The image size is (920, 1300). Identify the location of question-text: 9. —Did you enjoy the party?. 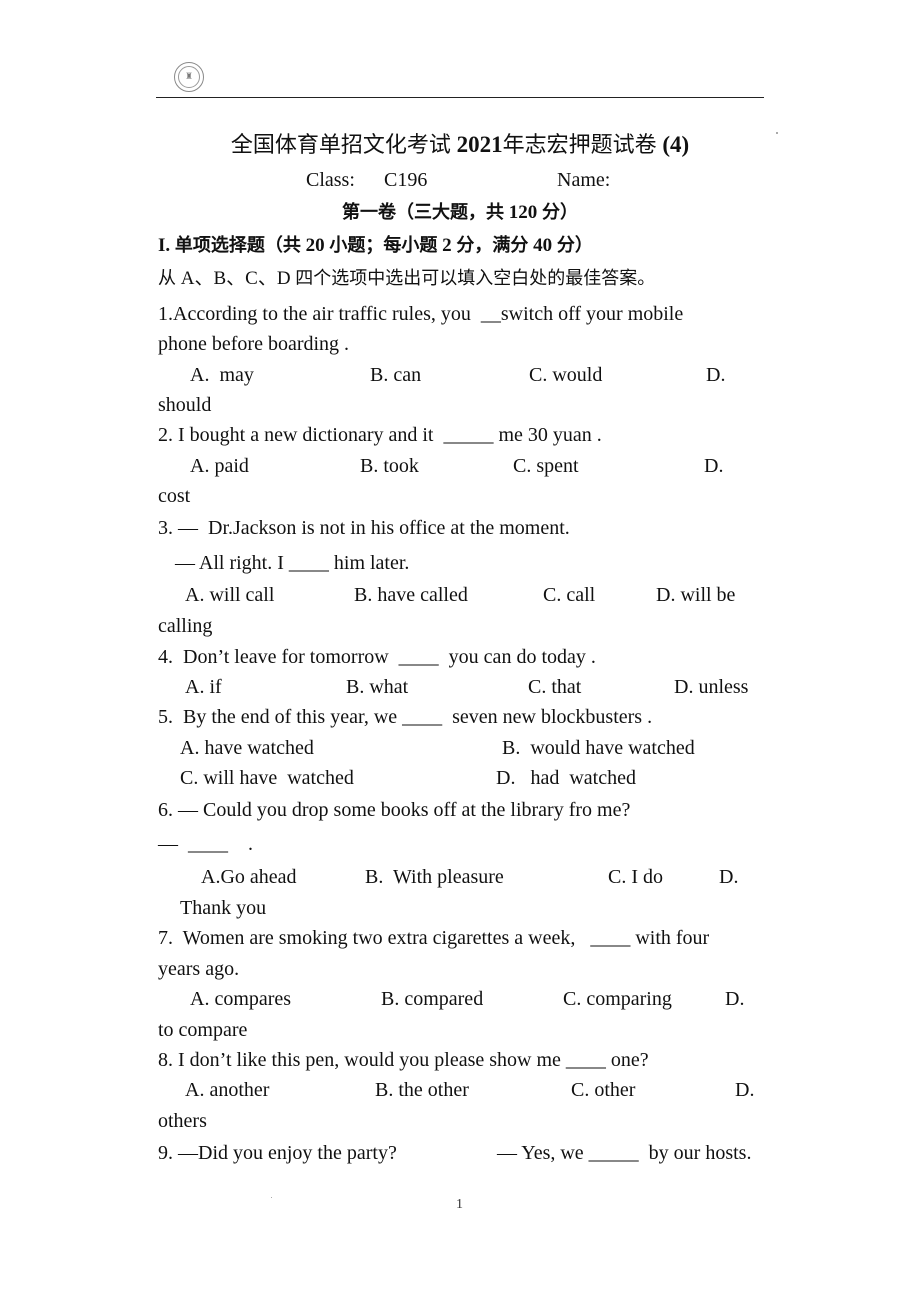
(277, 1153).